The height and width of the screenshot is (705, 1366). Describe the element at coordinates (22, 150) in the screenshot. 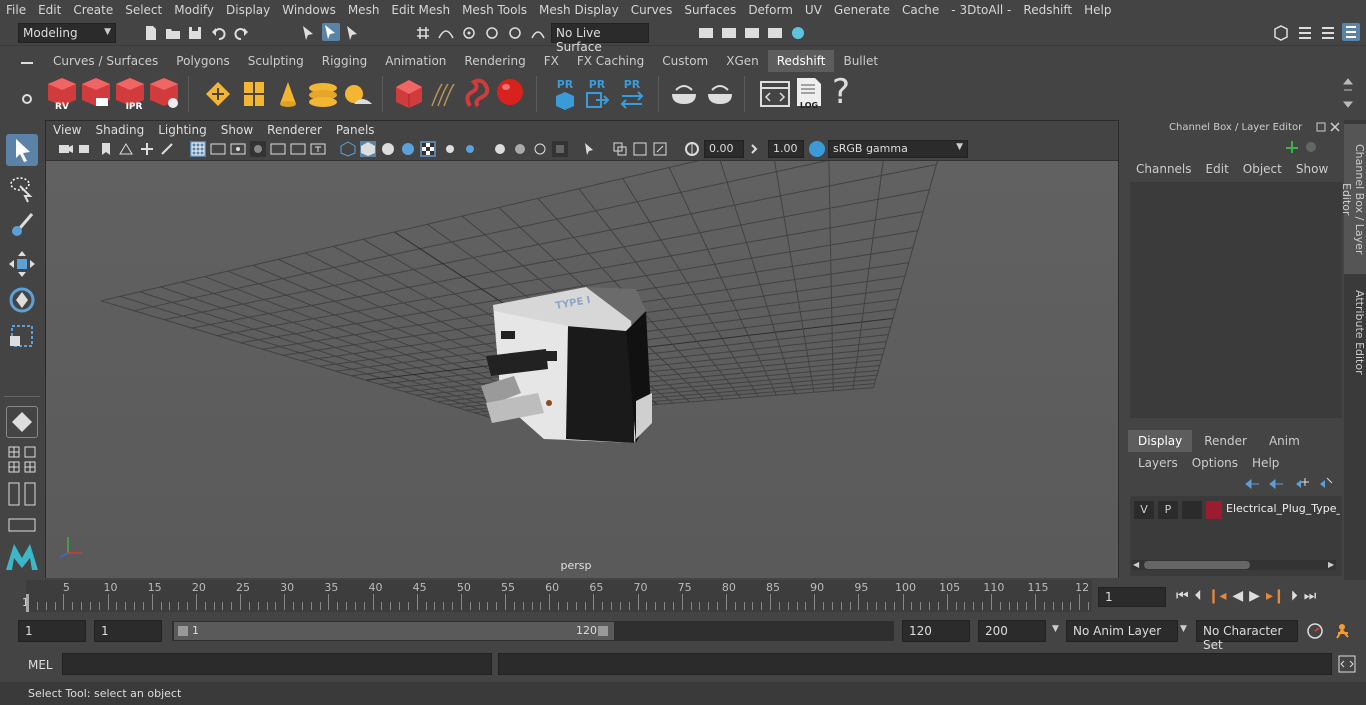

I see `select-tool` at that location.